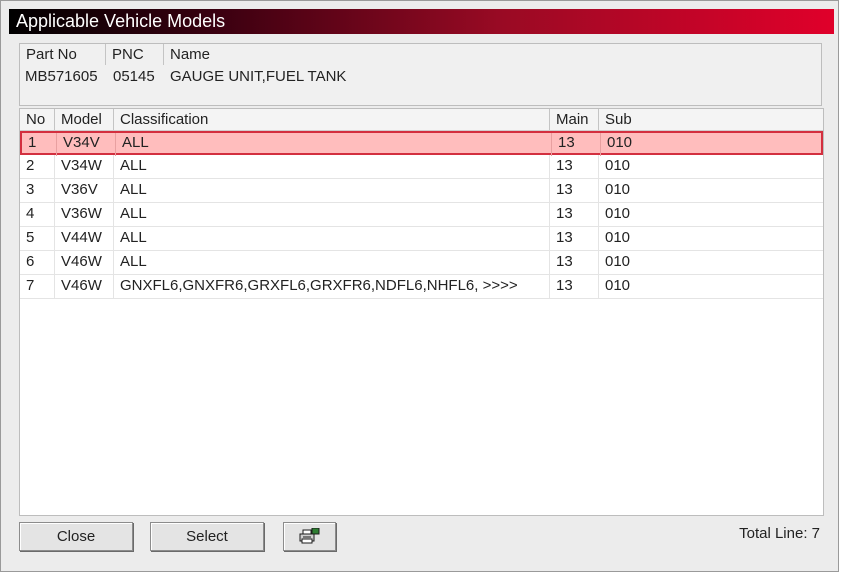 This screenshot has height=574, width=841. What do you see at coordinates (76, 536) in the screenshot?
I see `close-button: Close` at bounding box center [76, 536].